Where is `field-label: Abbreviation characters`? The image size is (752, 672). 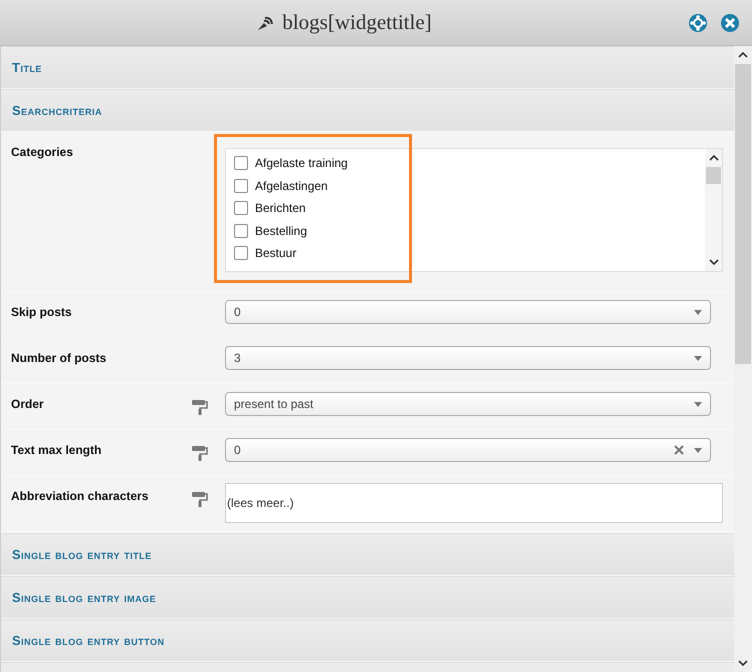 field-label: Abbreviation characters is located at coordinates (80, 495).